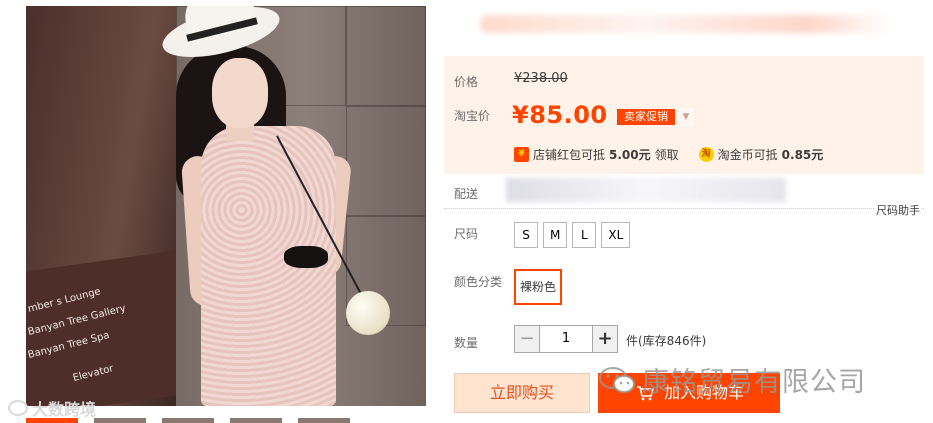 This screenshot has width=933, height=423. I want to click on coin-icon: 淘, so click(706, 154).